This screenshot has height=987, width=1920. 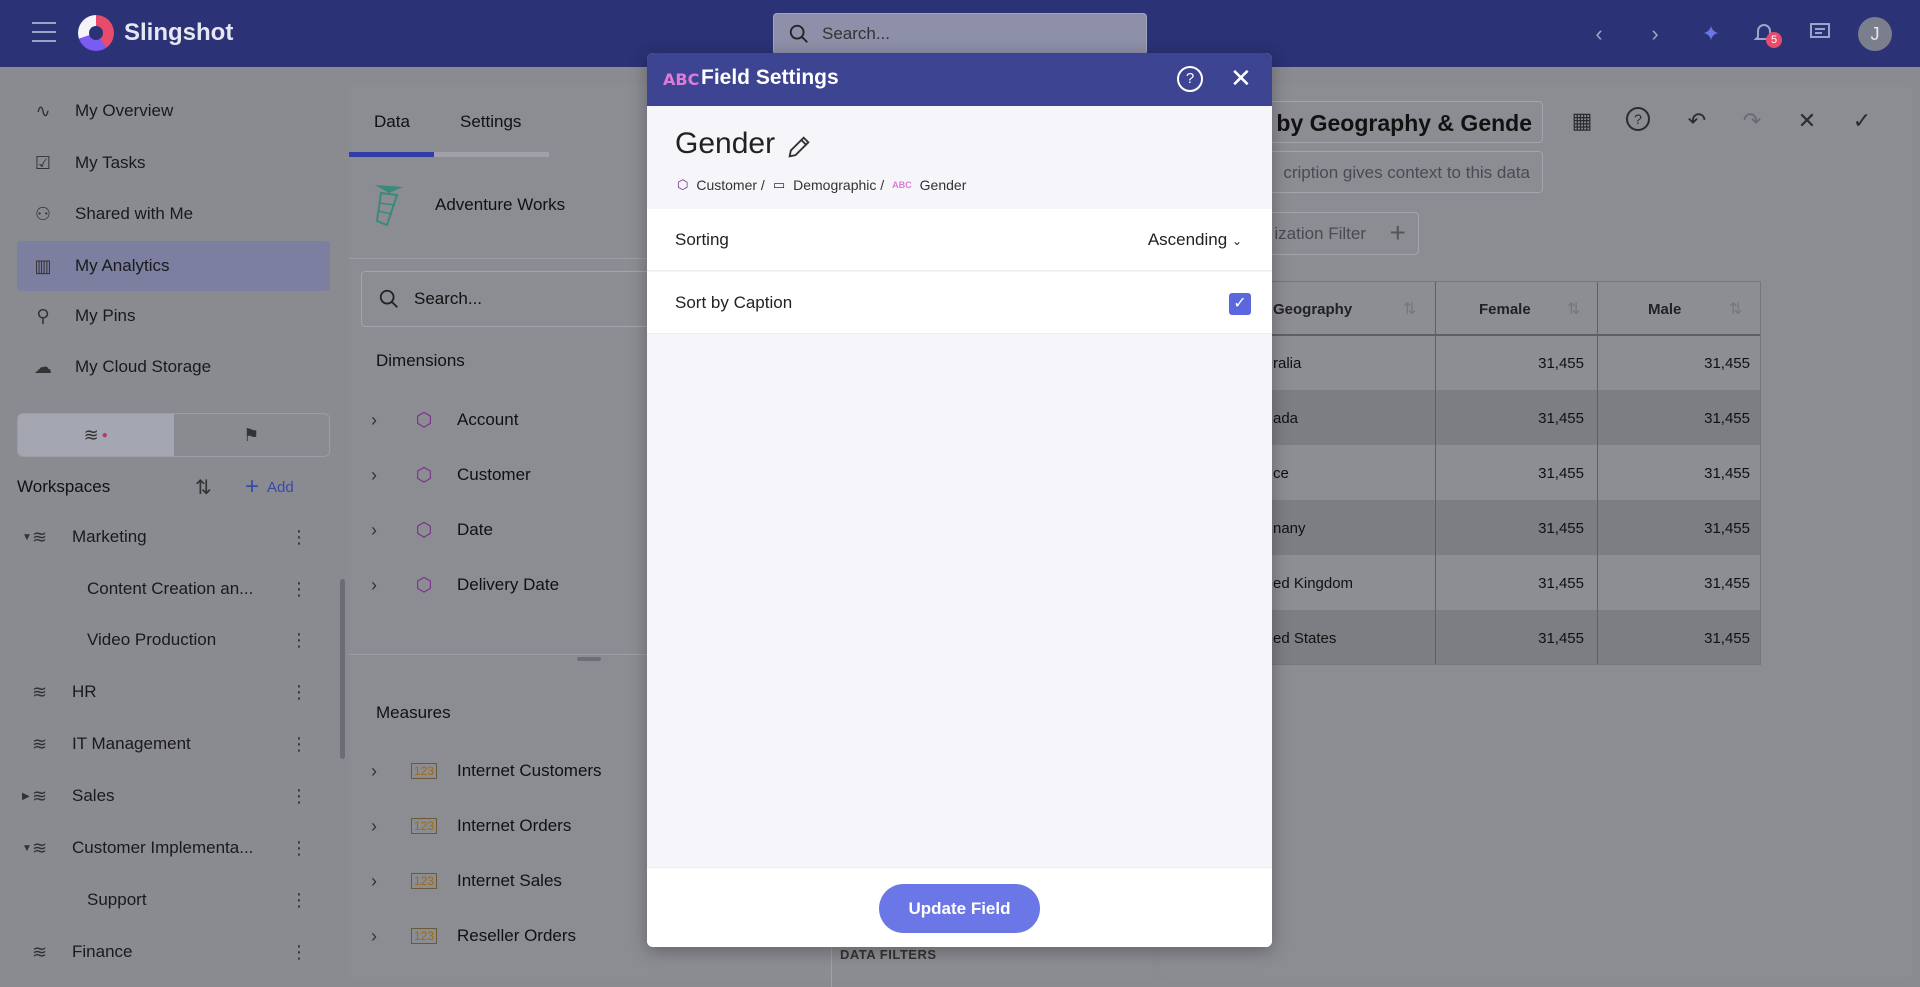 What do you see at coordinates (1820, 34) in the screenshot?
I see `messages-icon` at bounding box center [1820, 34].